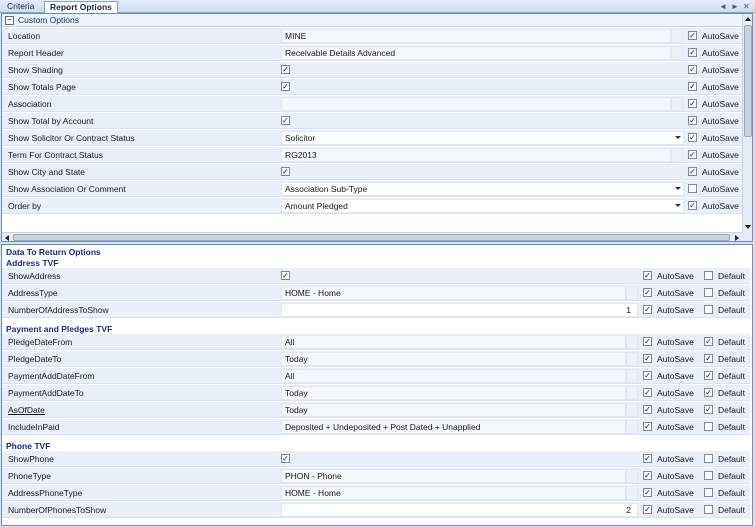 This screenshot has height=527, width=755. Describe the element at coordinates (748, 81) in the screenshot. I see `vertical-scroll-thumb` at that location.